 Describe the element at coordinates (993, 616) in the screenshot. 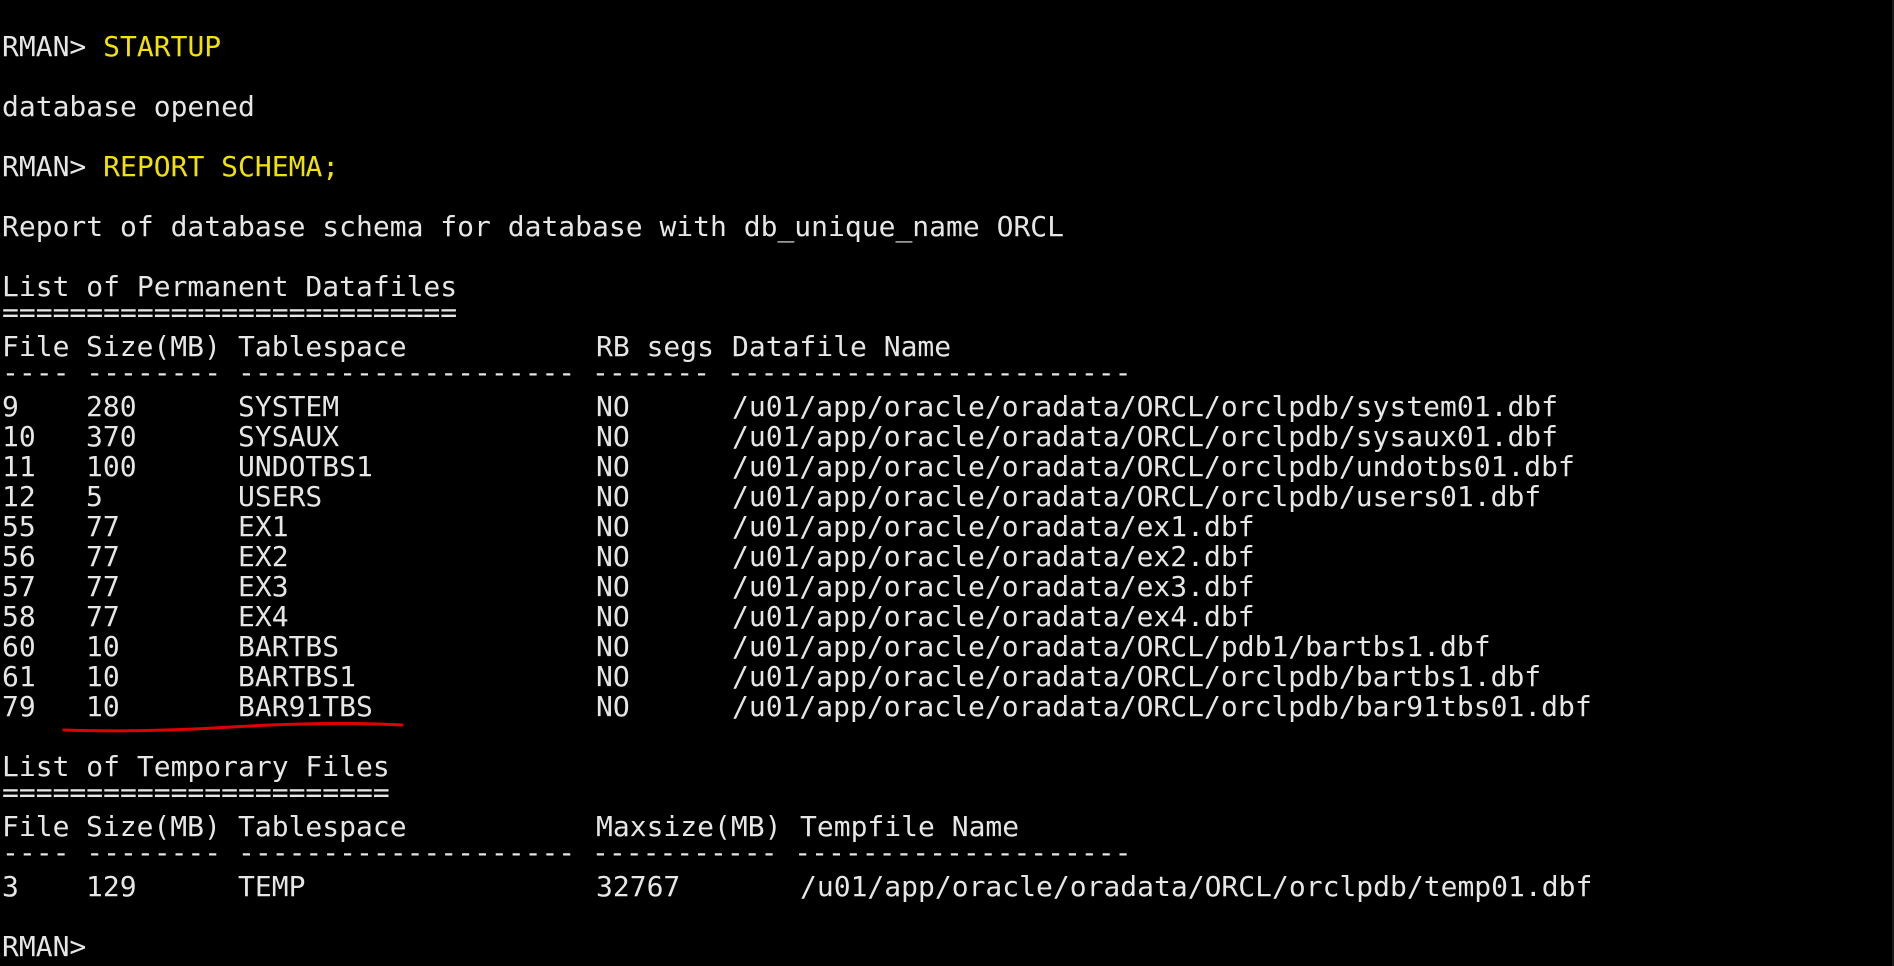

I see `cell-datafile-name: /u01/app/oracle/oradata/ex4.dbf` at that location.